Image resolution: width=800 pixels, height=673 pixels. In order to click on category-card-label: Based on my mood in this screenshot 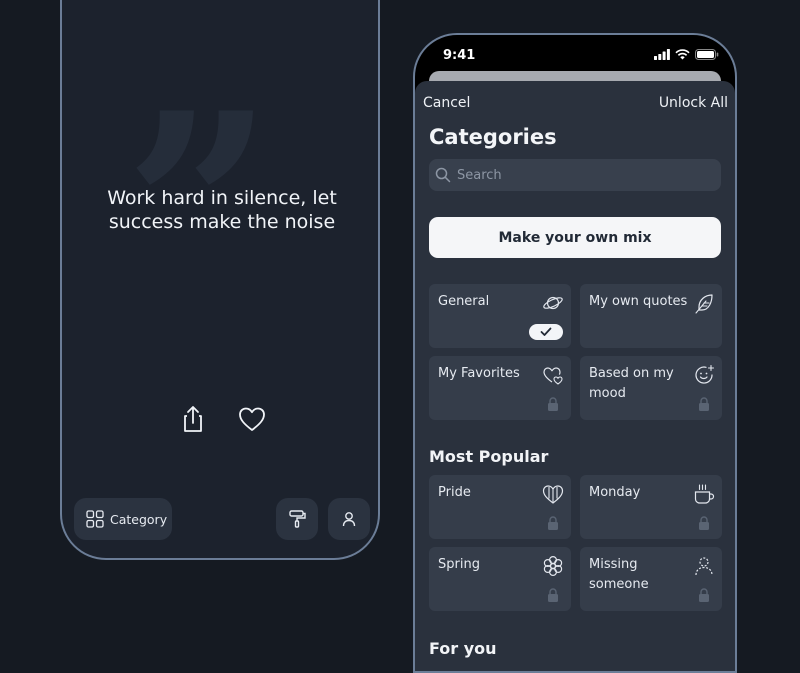, I will do `click(631, 383)`.